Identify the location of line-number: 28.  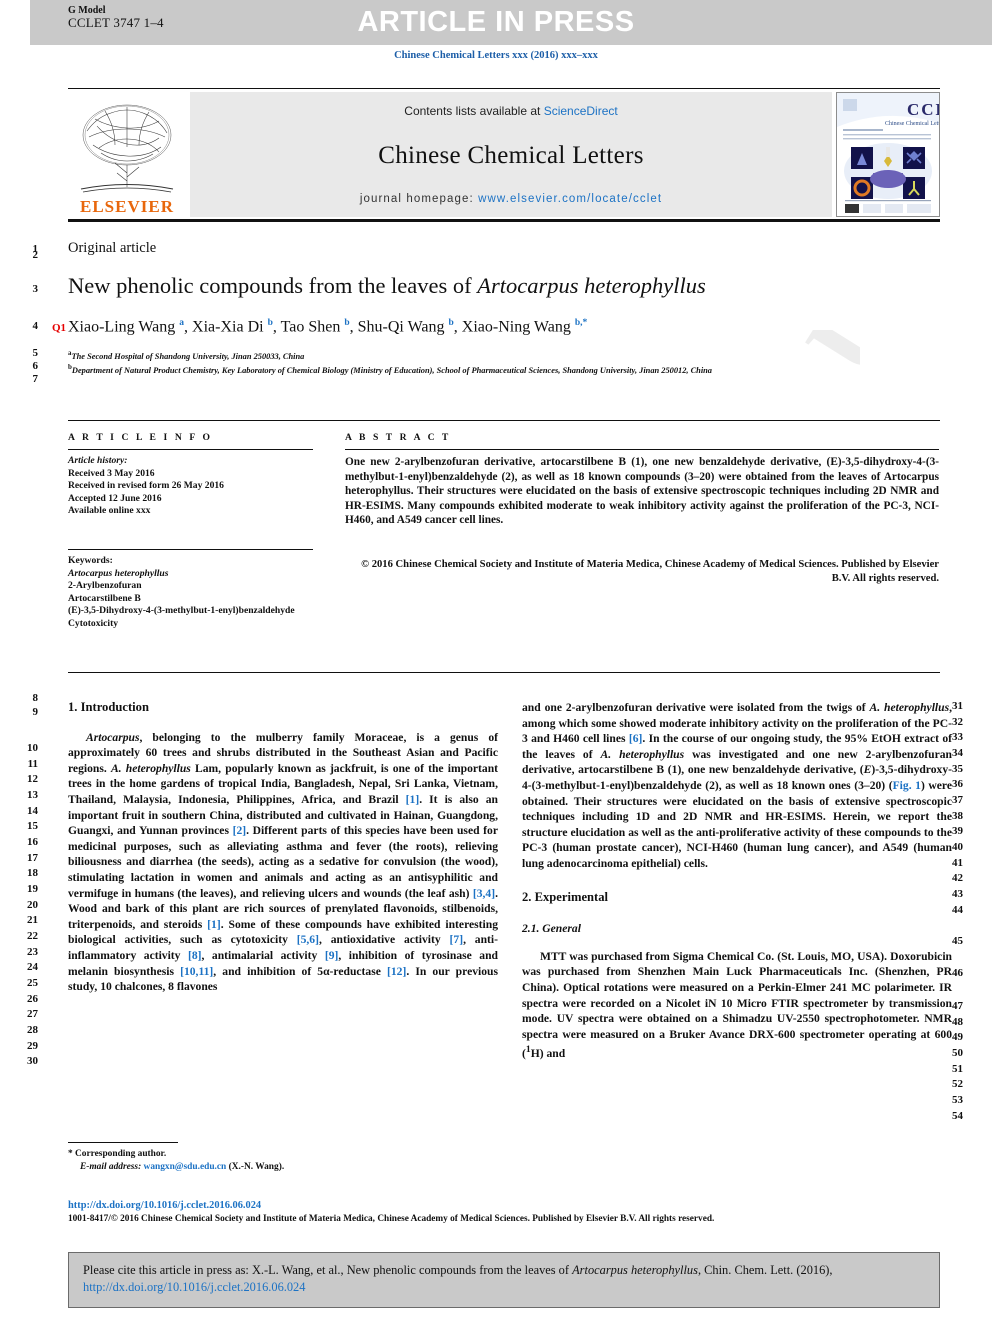
(32, 1030).